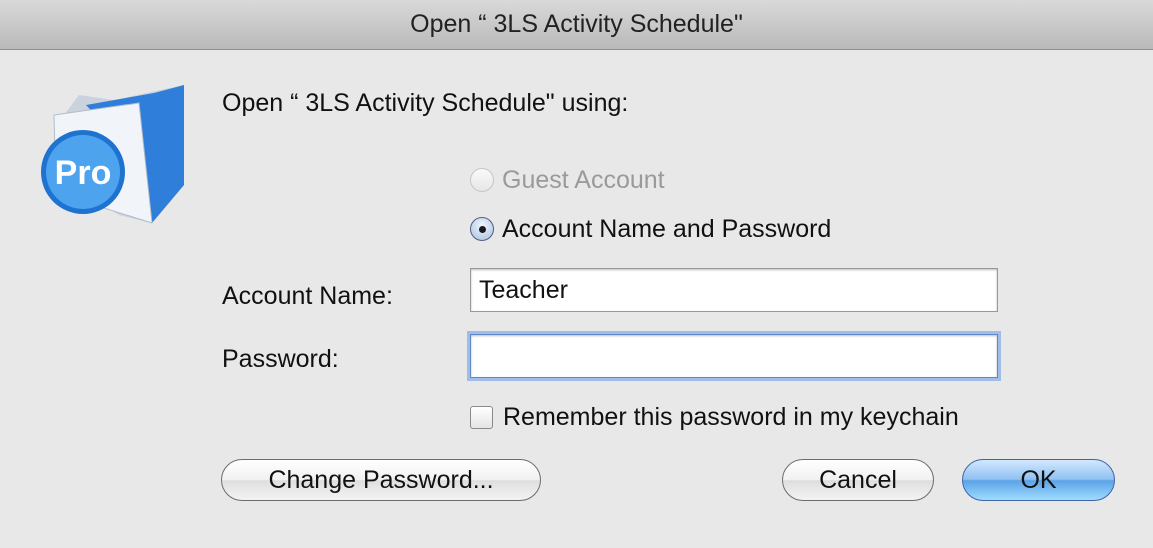 This screenshot has height=548, width=1153. Describe the element at coordinates (307, 296) in the screenshot. I see `account-name-label: Account Name:` at that location.